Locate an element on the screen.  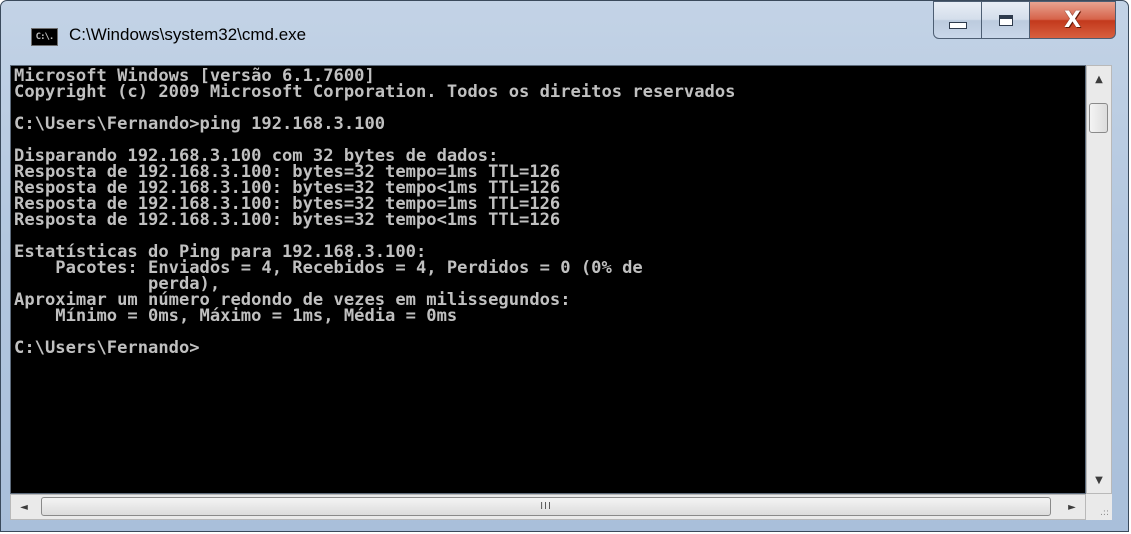
cmd-app-icon: C:\. is located at coordinates (44, 37).